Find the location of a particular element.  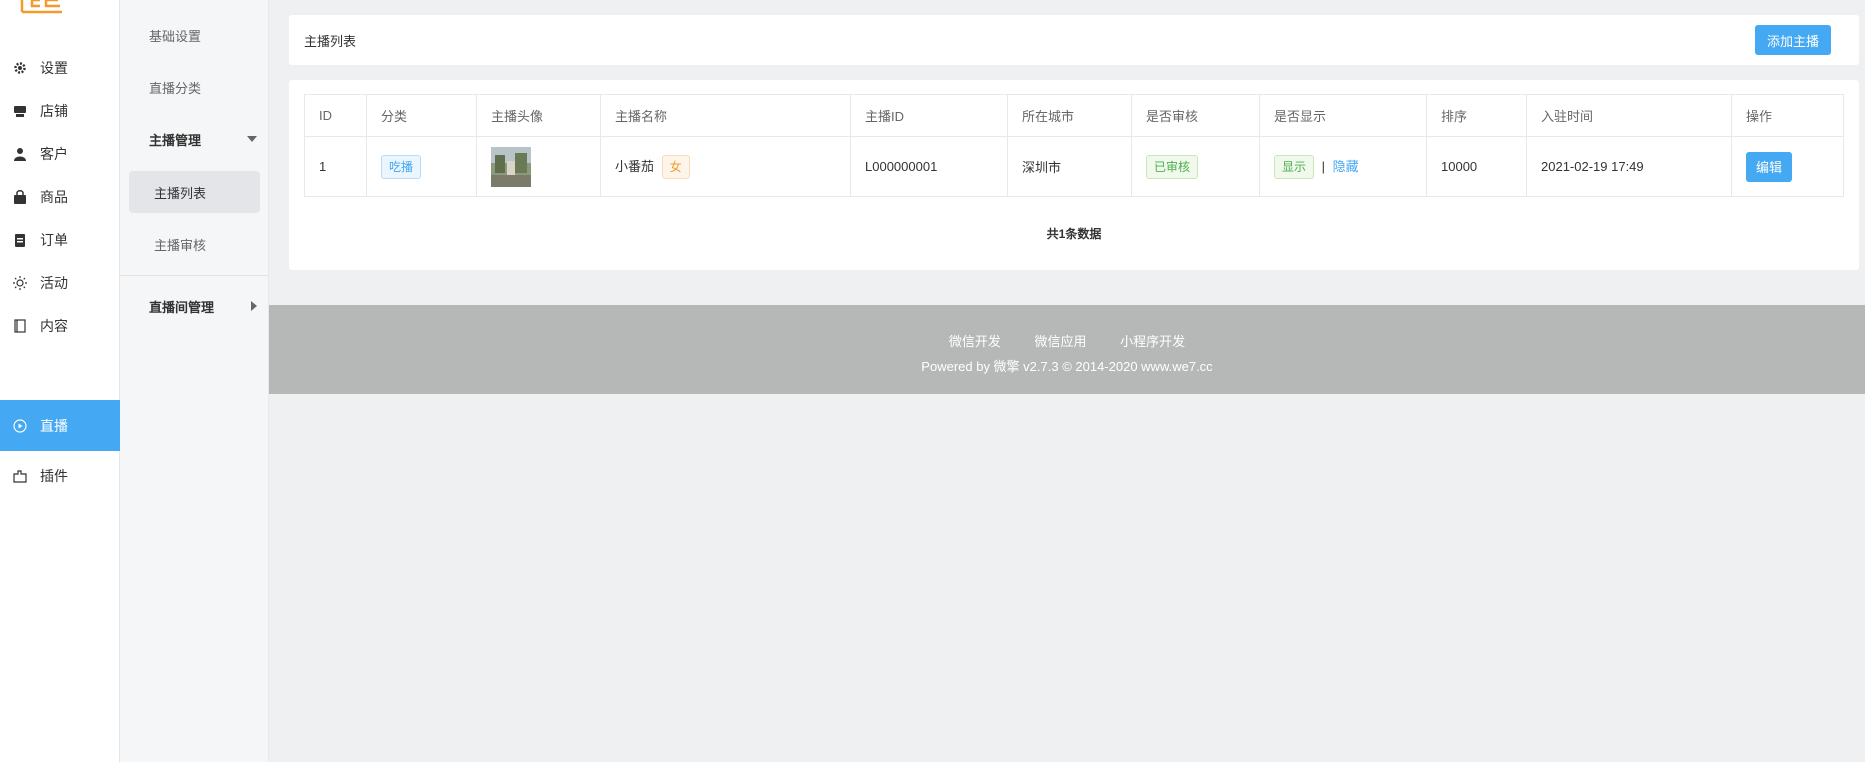

play-circle-icon is located at coordinates (20, 426).